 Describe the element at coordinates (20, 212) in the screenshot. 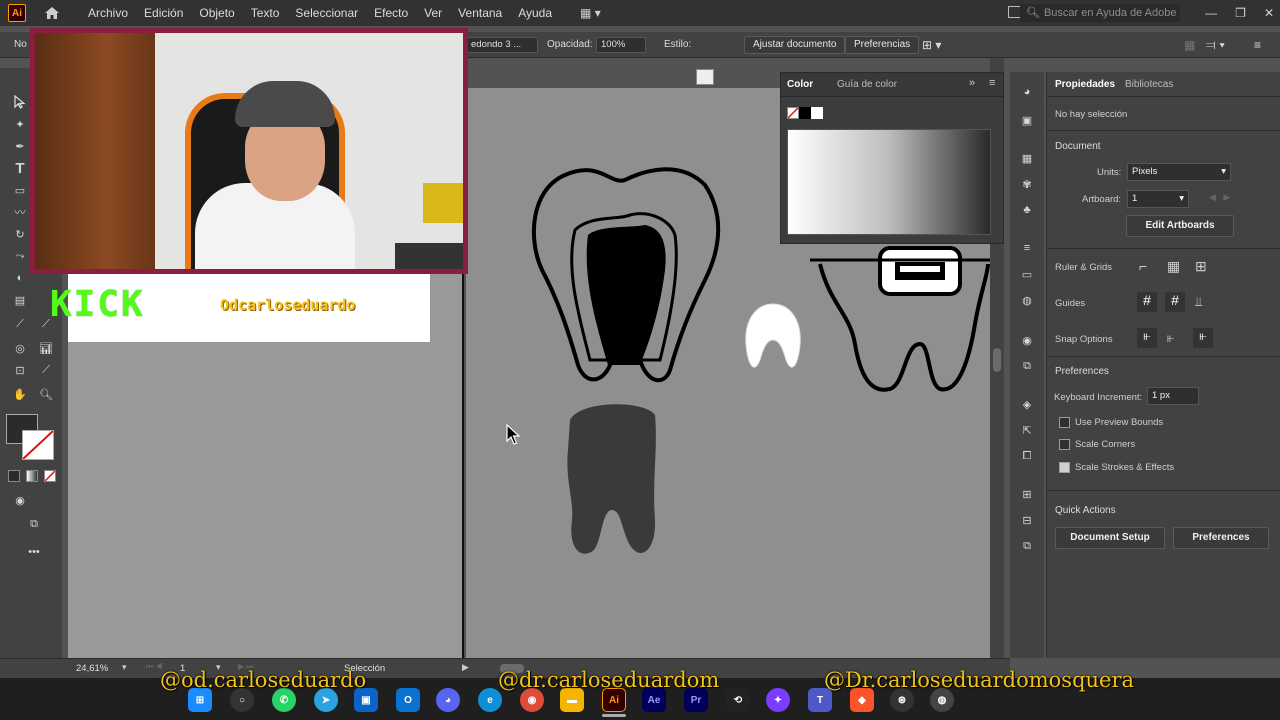

I see `paintbrush-icon: 〰` at that location.